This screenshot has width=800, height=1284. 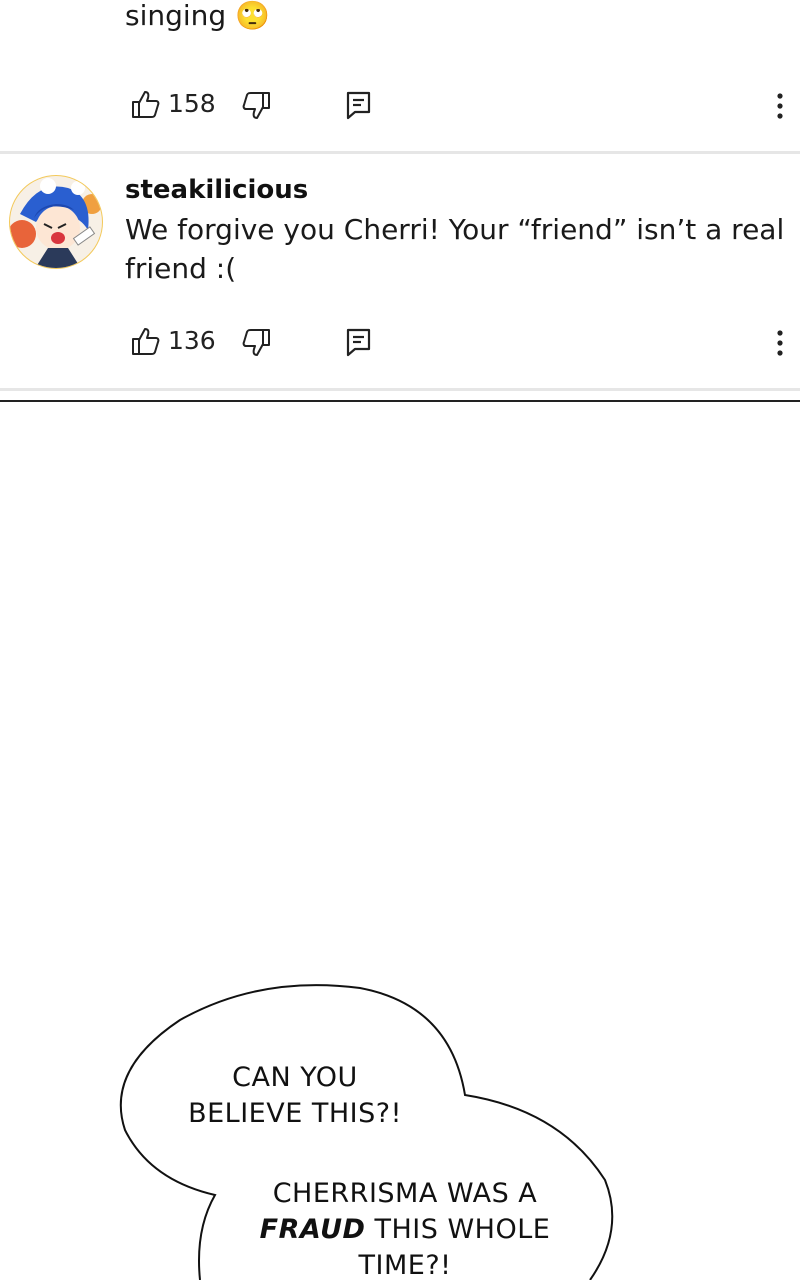 I want to click on like-count: 158, so click(x=192, y=103).